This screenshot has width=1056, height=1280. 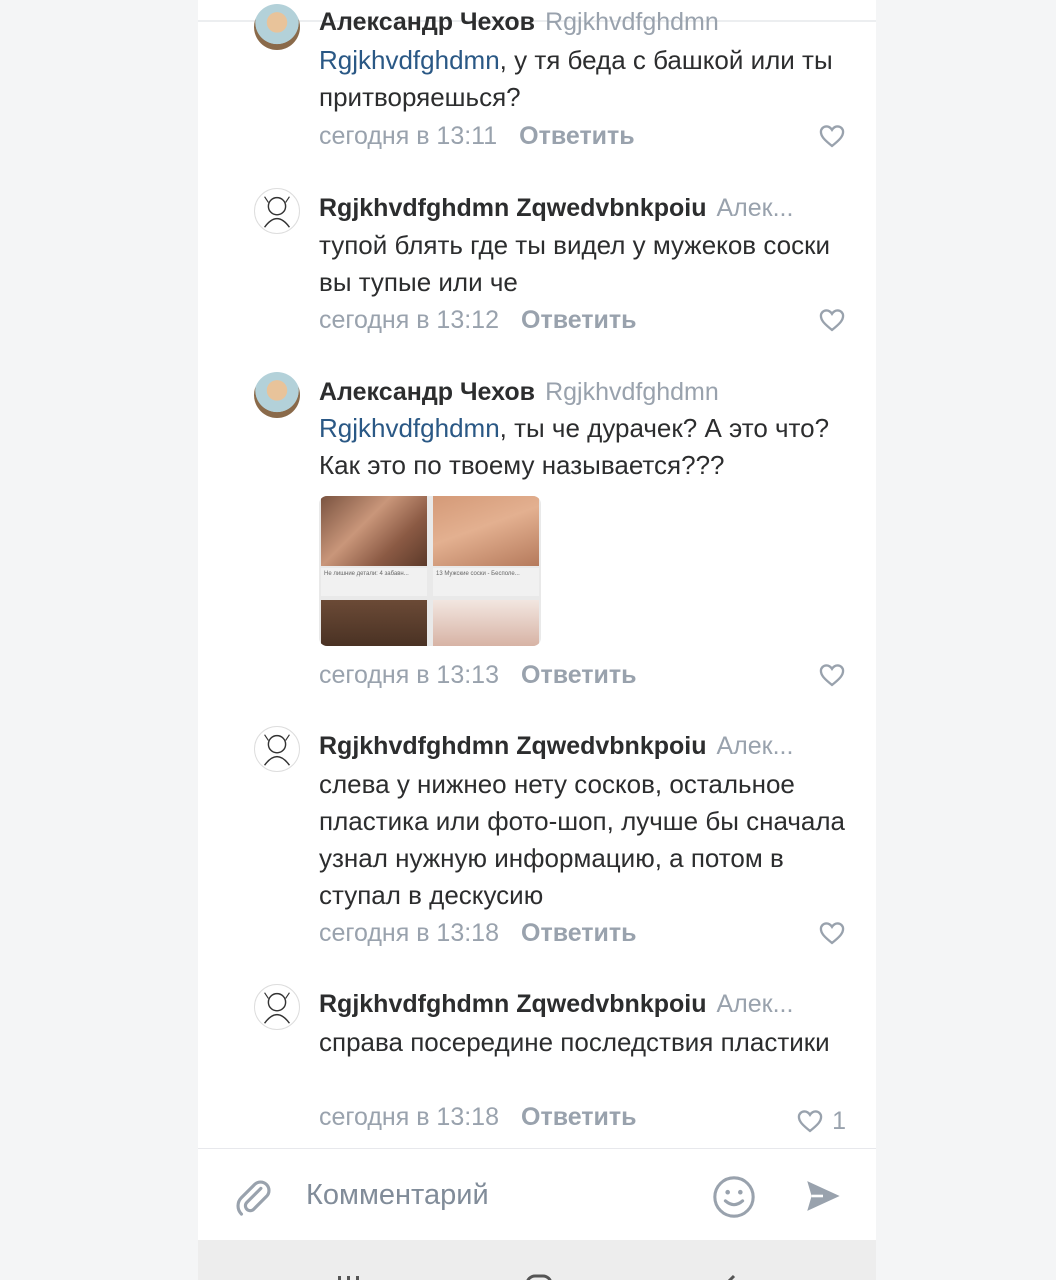 I want to click on like-button: 1, so click(x=821, y=1121).